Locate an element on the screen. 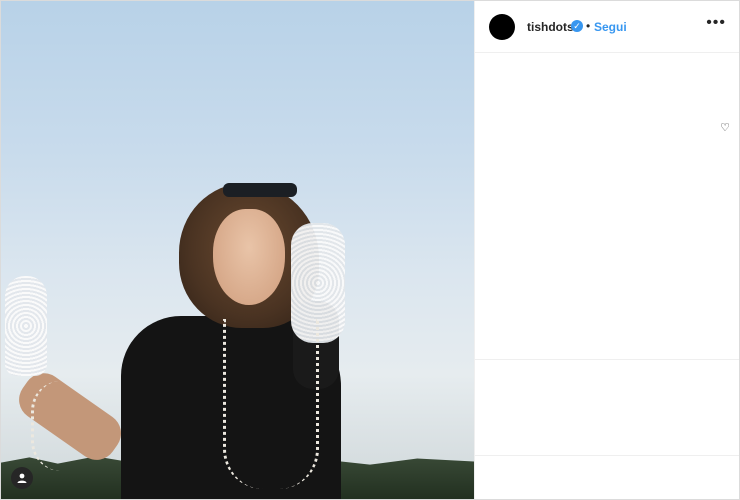 The image size is (740, 500). avatar is located at coordinates (502, 27).